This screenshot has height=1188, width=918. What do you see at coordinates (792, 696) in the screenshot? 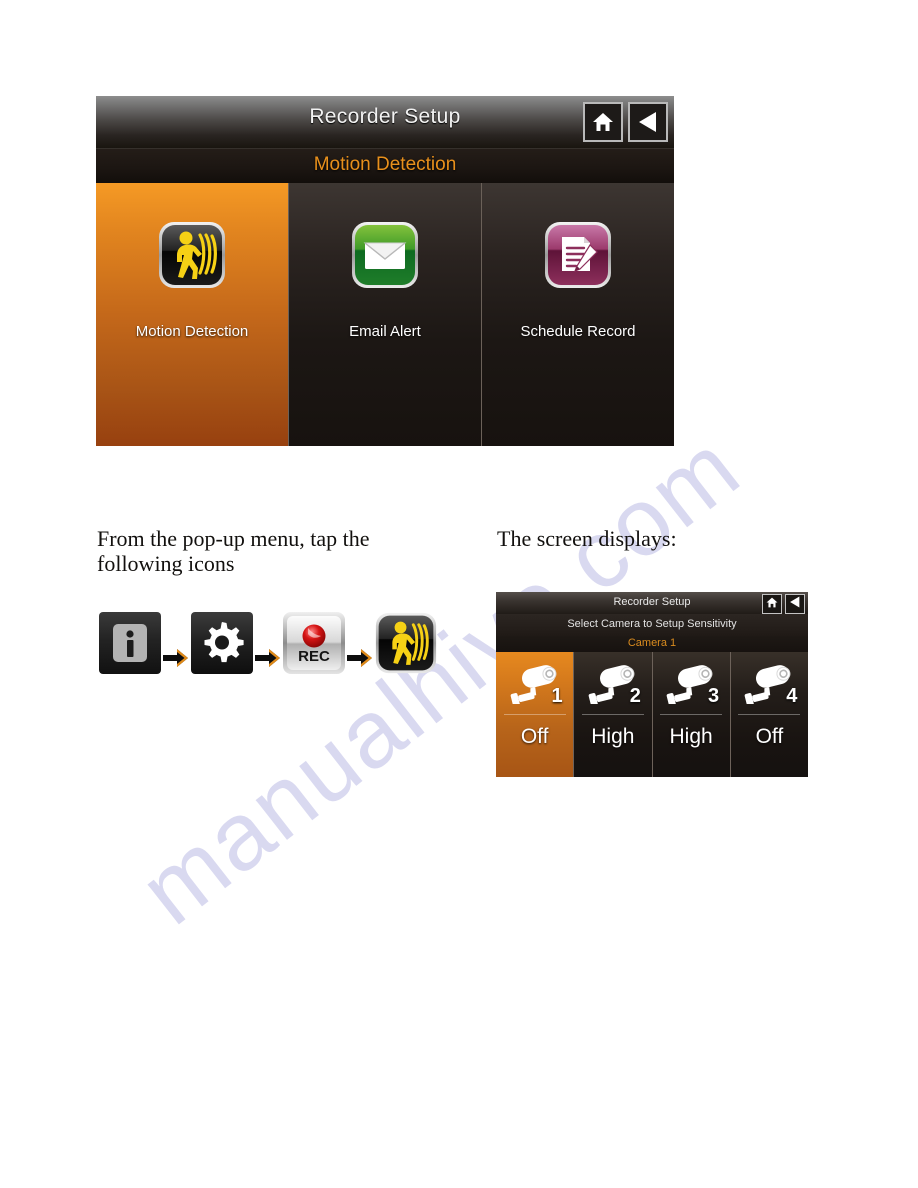
I see `camera-number: 4` at bounding box center [792, 696].